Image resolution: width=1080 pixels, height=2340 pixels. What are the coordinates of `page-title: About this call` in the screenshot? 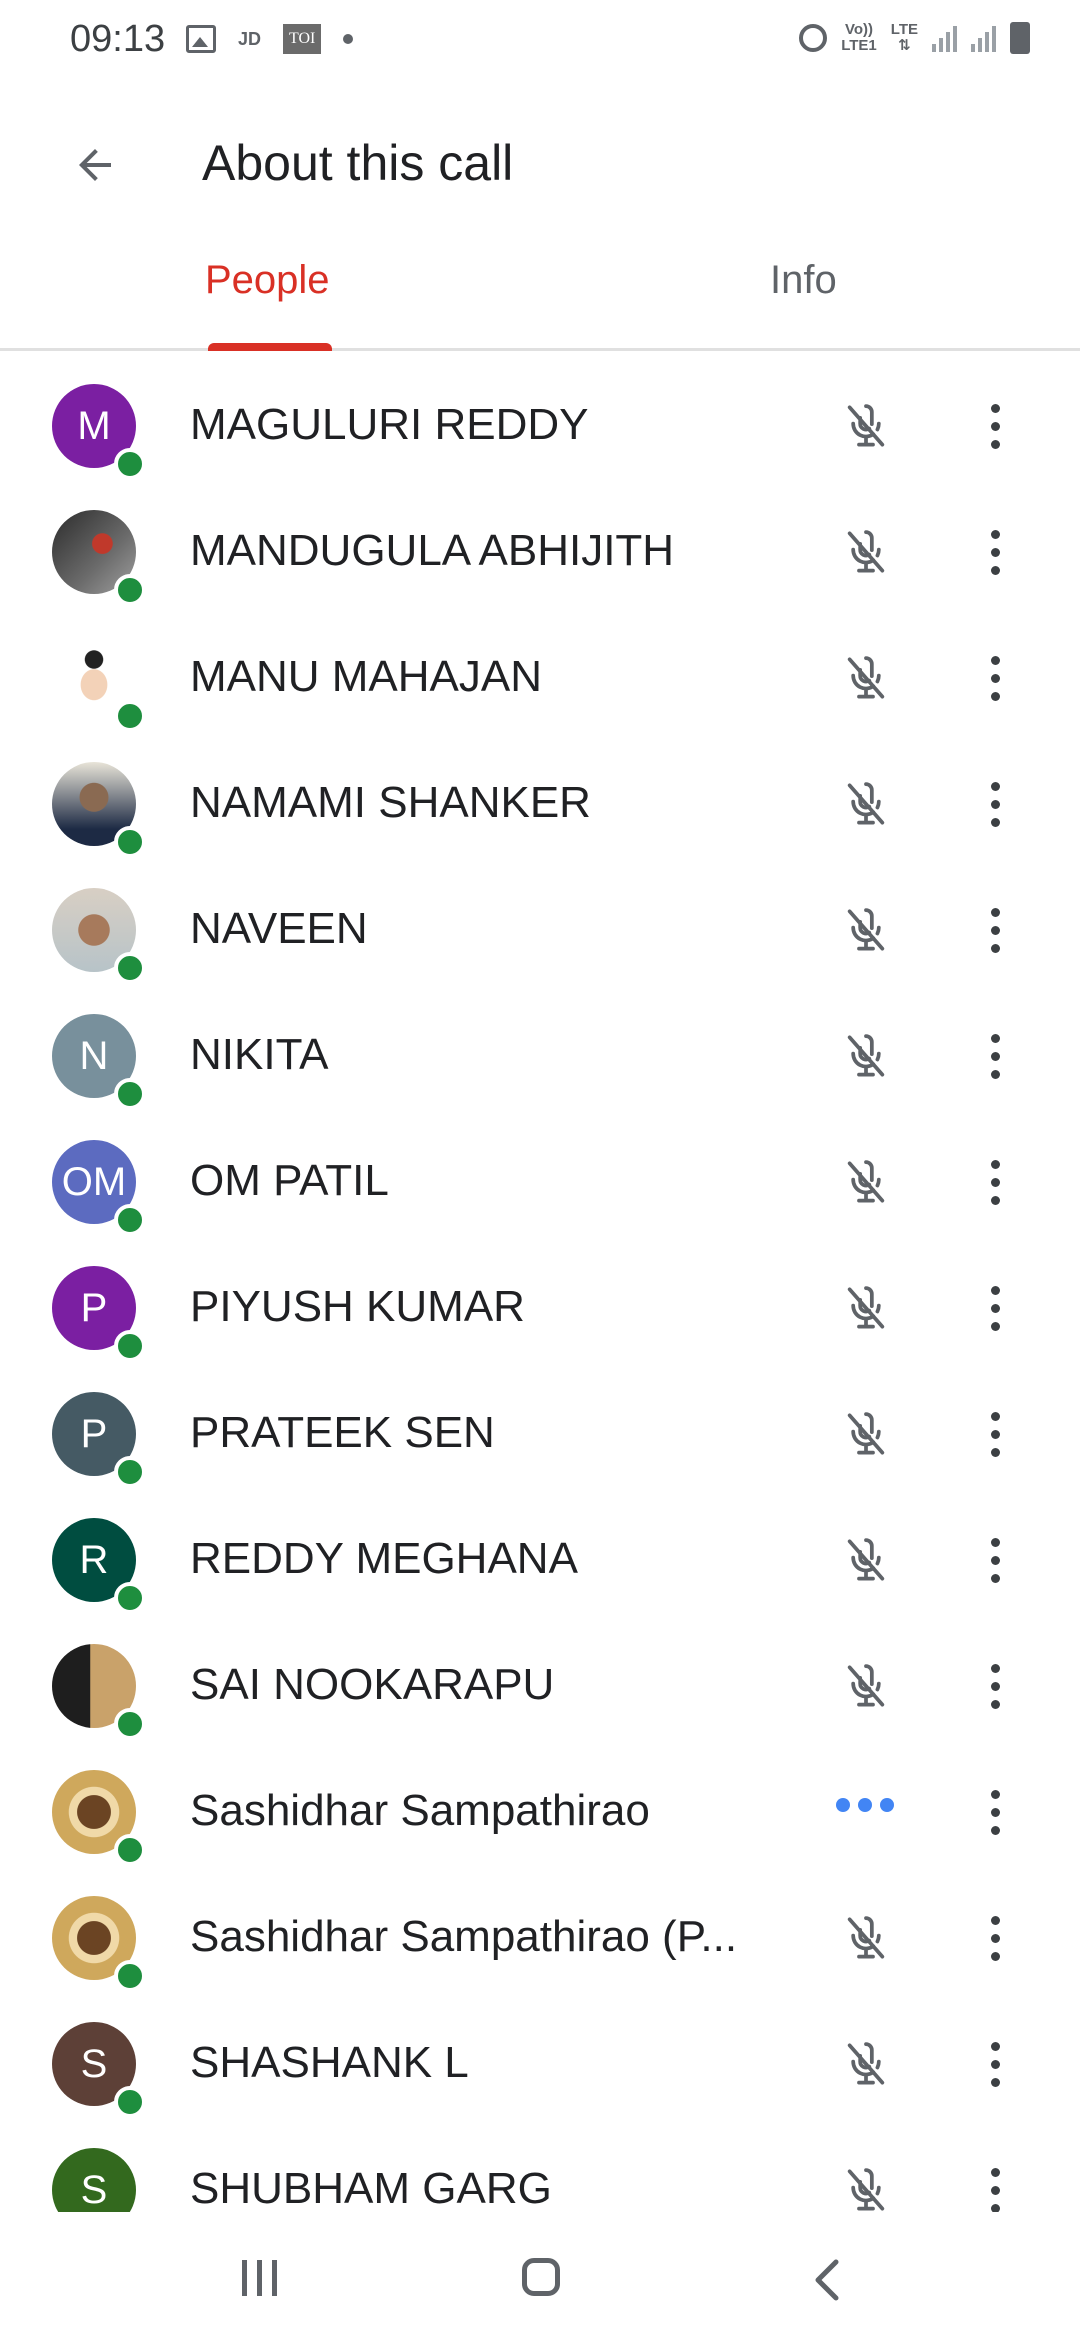 It's located at (358, 163).